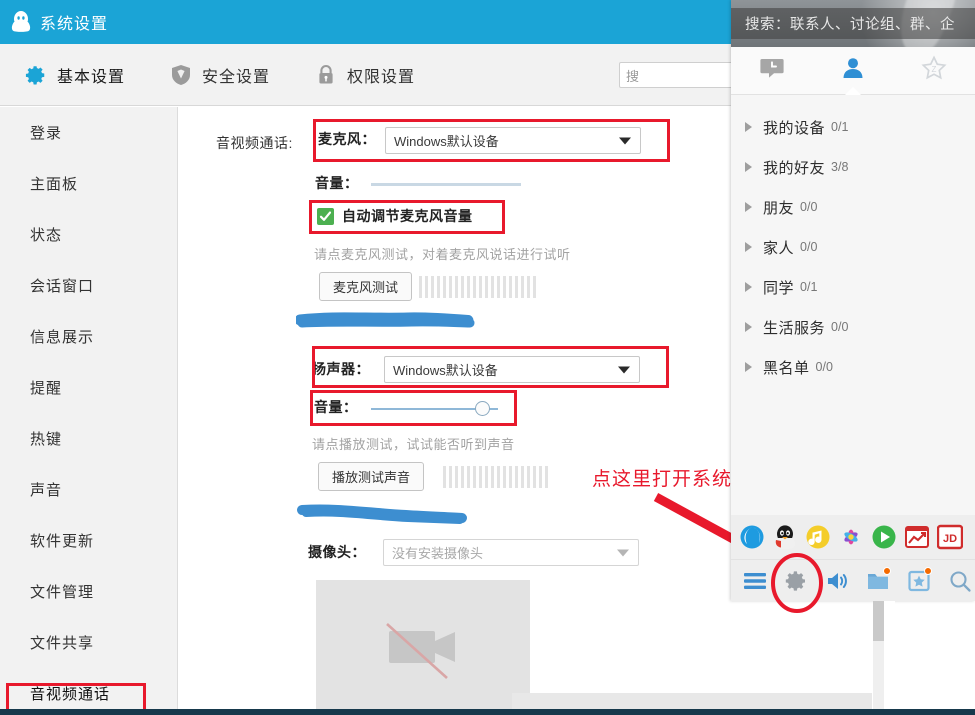  I want to click on chevron-down-icon, so click(623, 552).